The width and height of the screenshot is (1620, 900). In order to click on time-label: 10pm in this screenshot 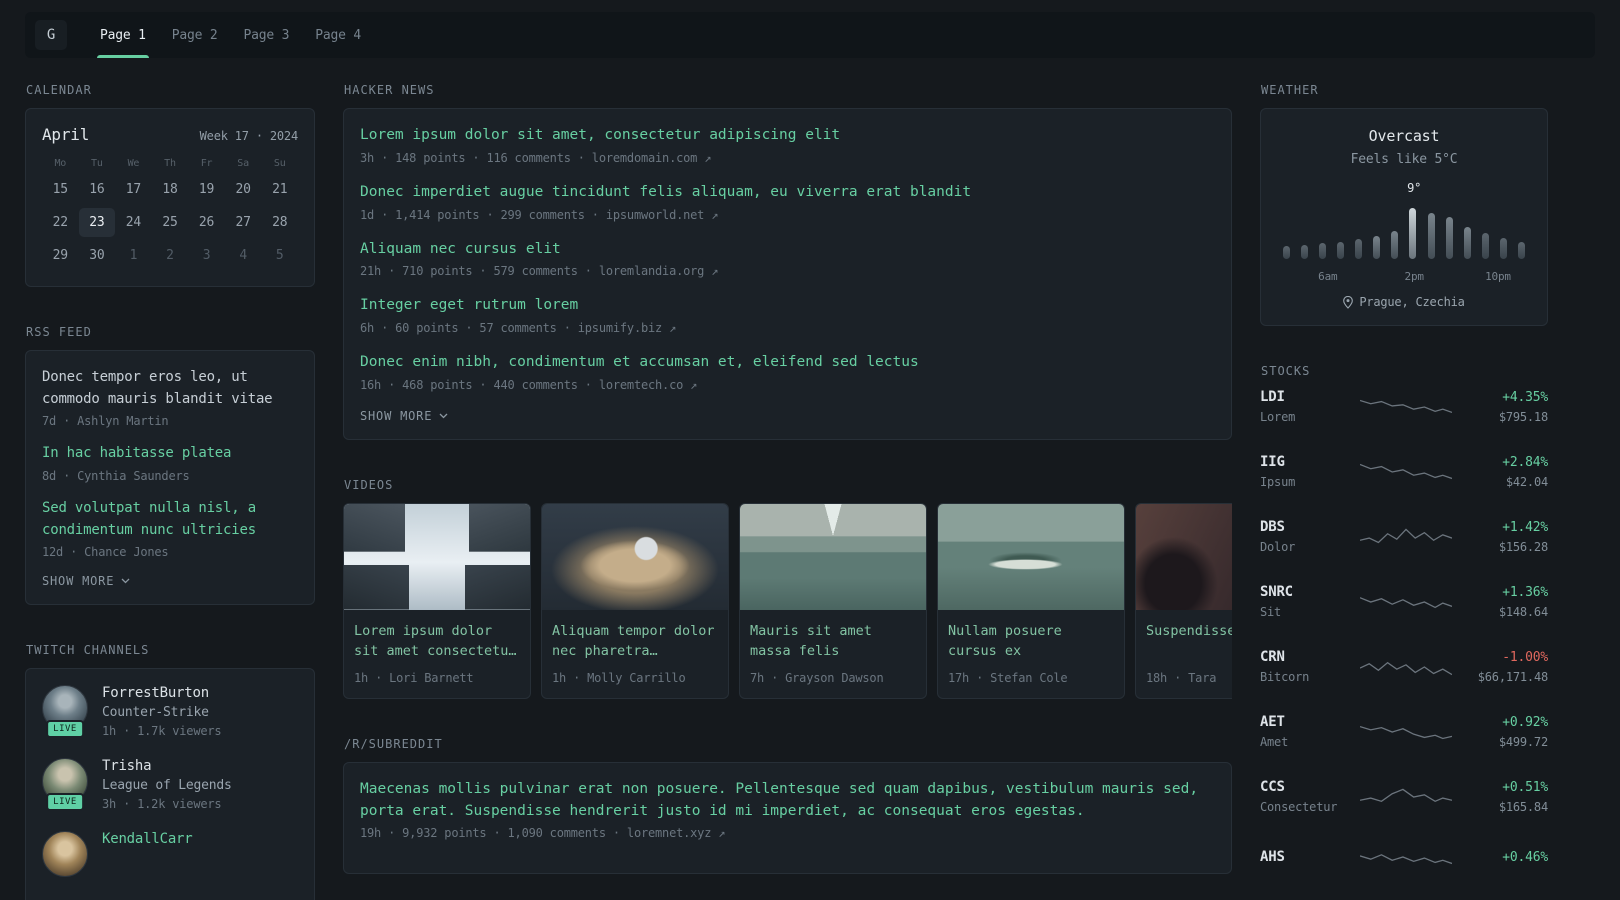, I will do `click(1498, 276)`.